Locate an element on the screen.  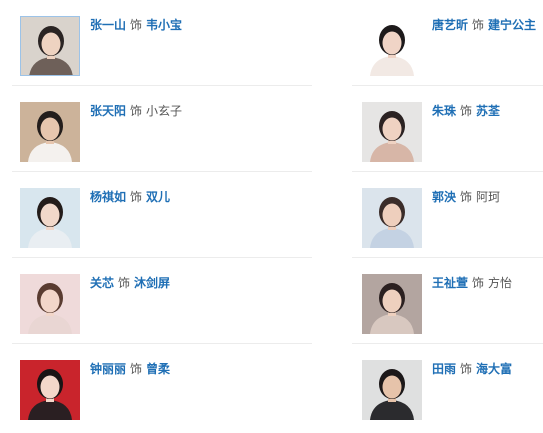
actor-name-link: 王祉萱 is located at coordinates (450, 283).